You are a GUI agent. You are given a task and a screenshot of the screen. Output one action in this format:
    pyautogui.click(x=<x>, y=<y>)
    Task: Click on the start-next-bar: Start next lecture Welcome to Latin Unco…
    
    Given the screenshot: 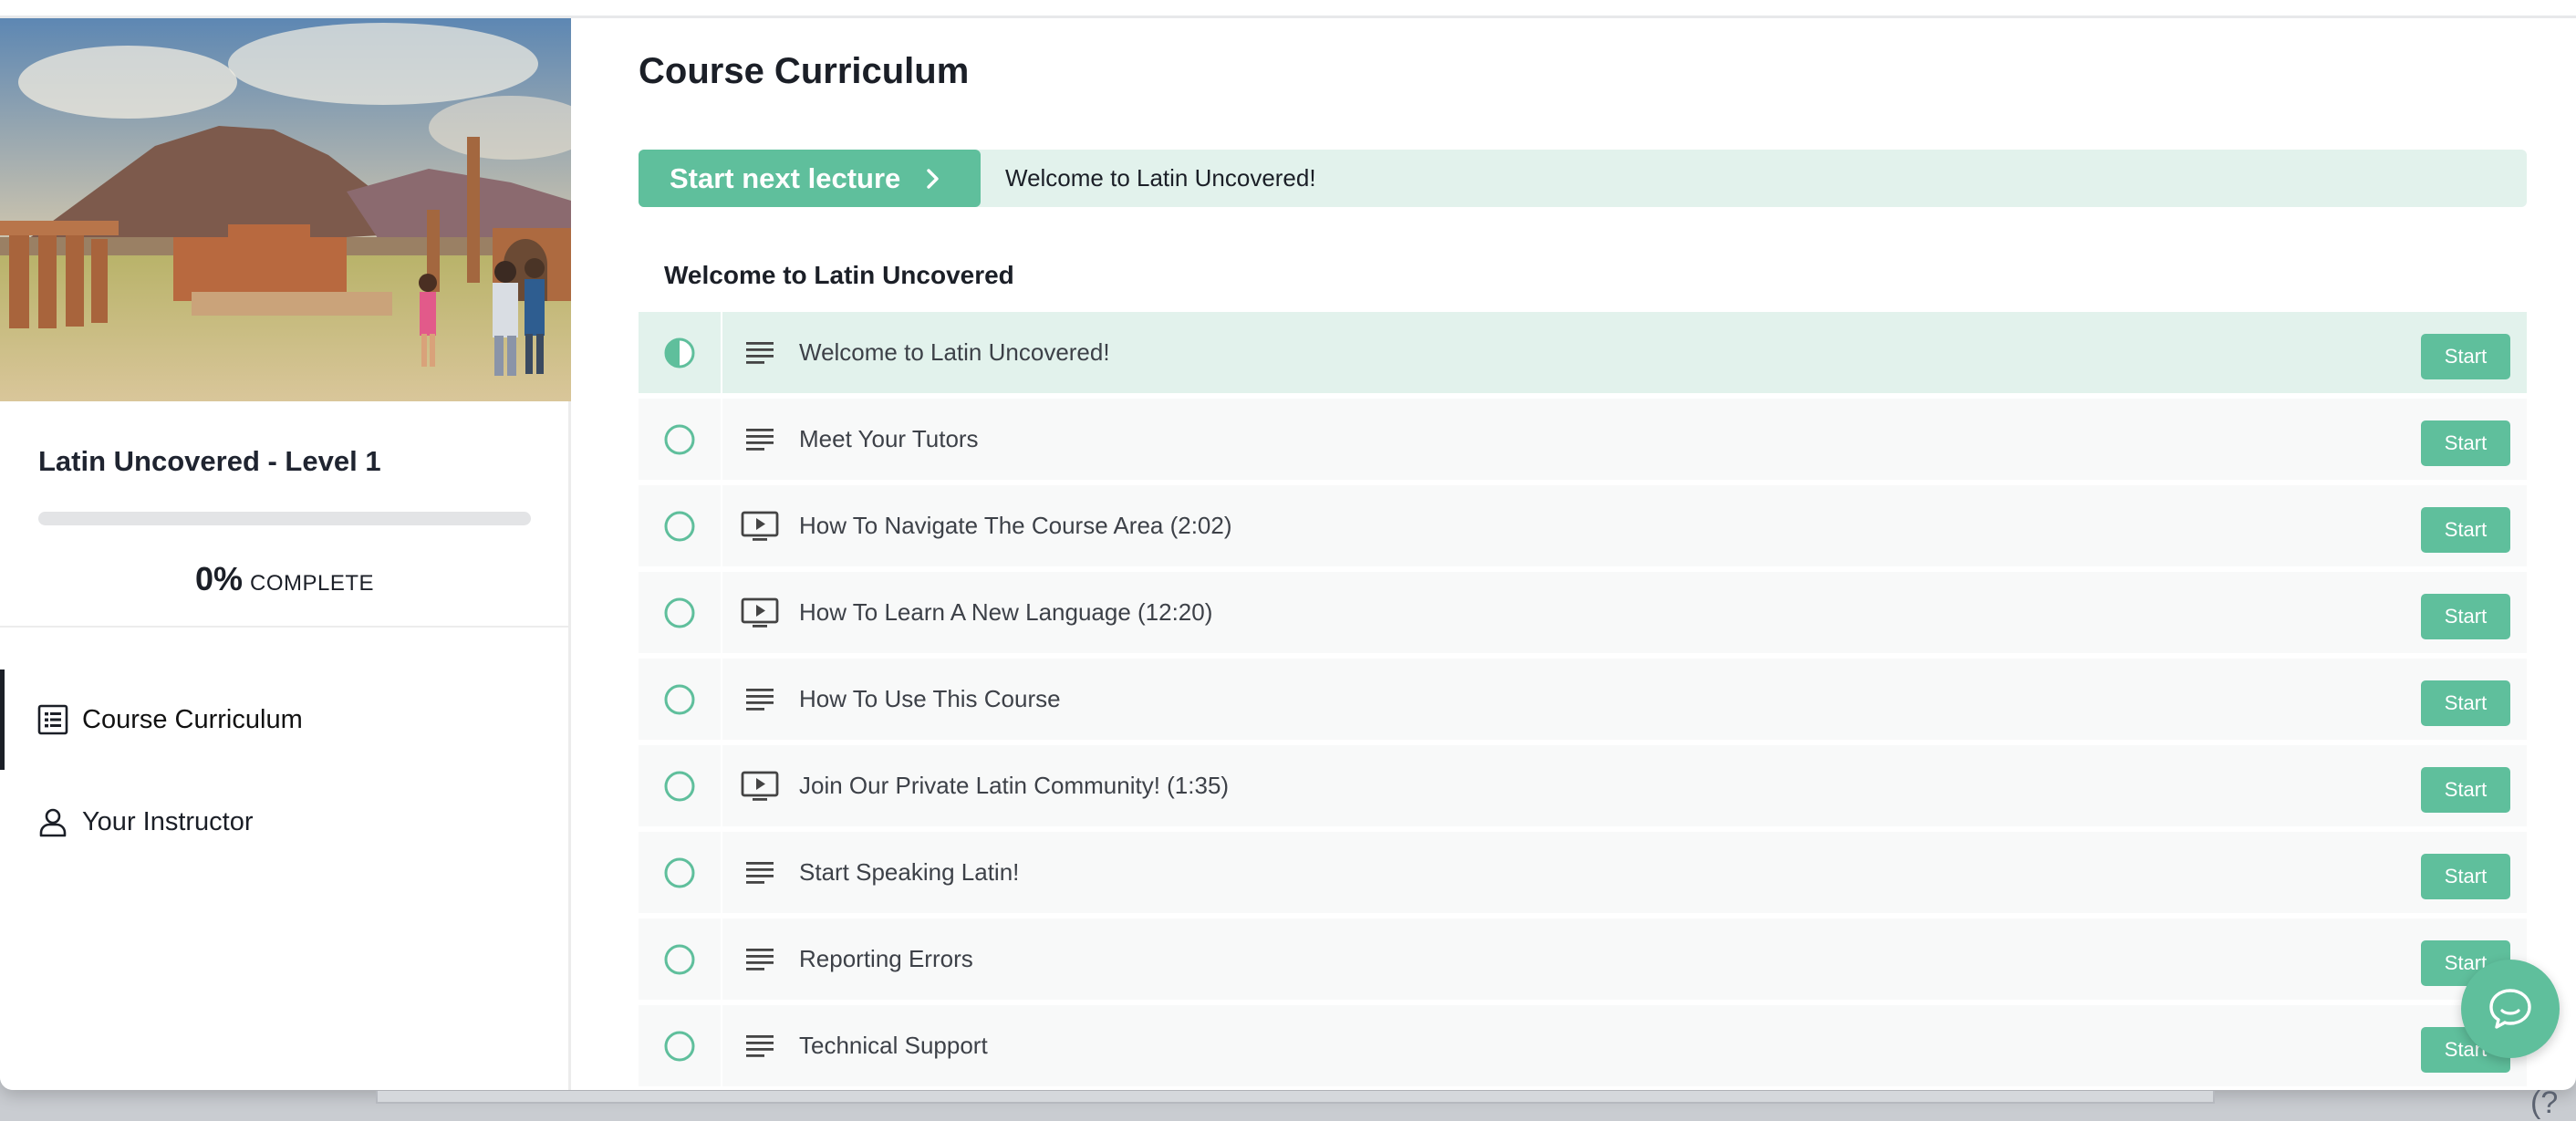 What is the action you would take?
    pyautogui.click(x=1583, y=178)
    